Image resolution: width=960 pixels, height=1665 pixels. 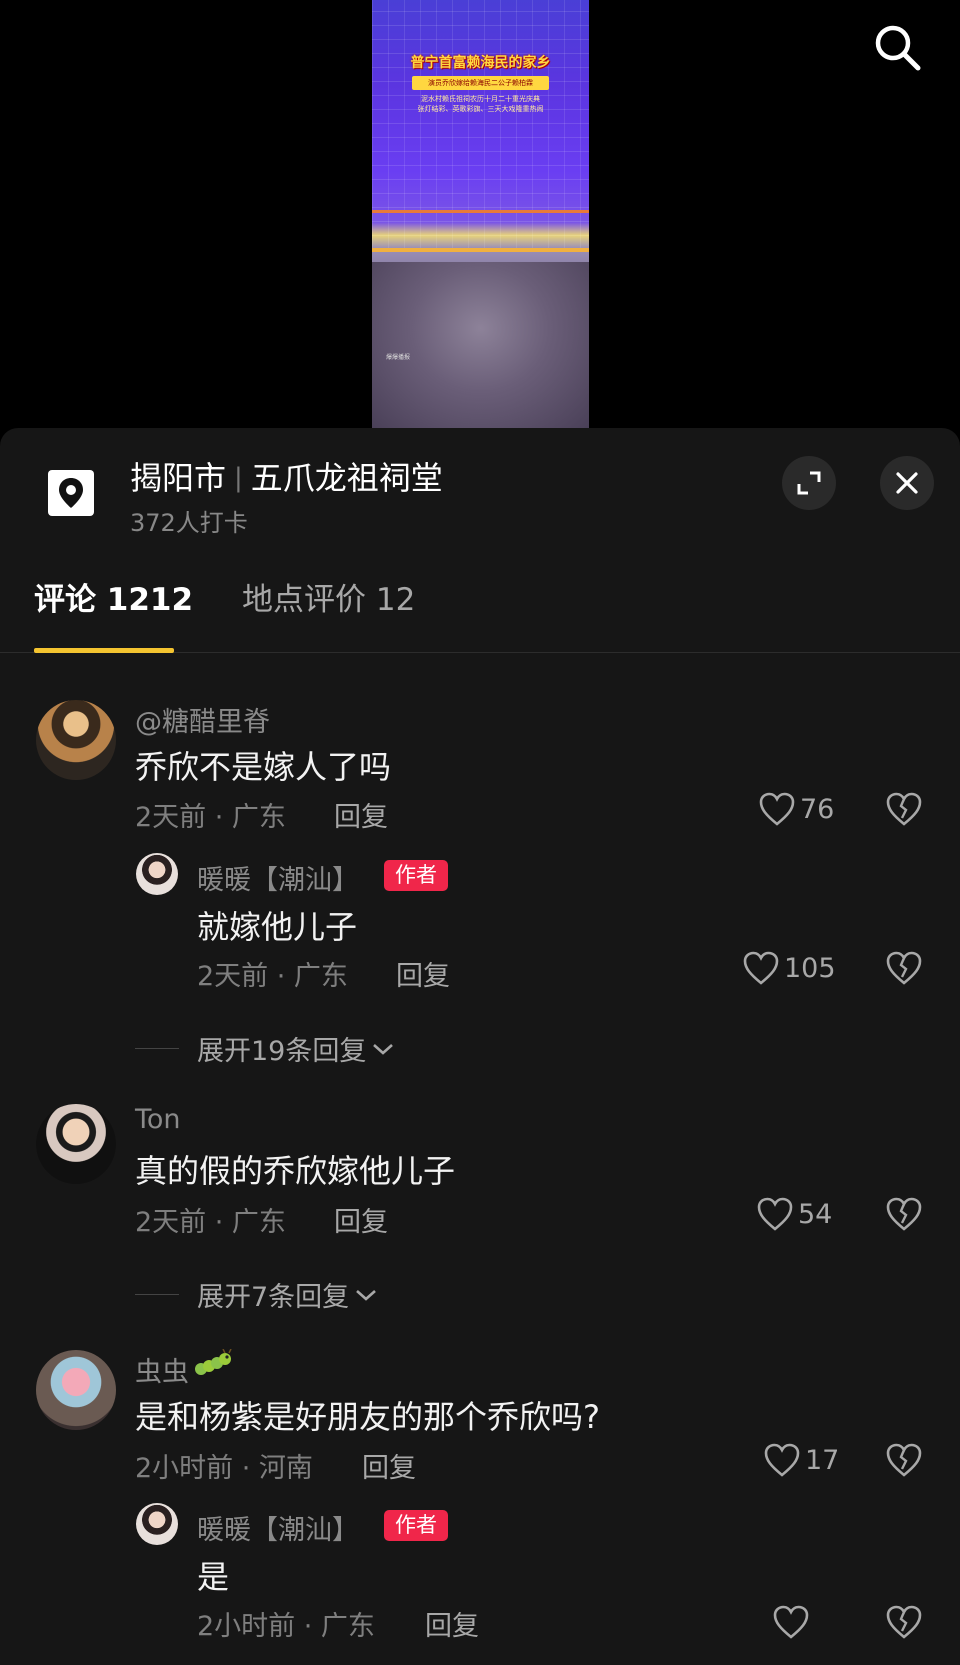 I want to click on expand-replies-button: 展开7条回复, so click(x=257, y=1294).